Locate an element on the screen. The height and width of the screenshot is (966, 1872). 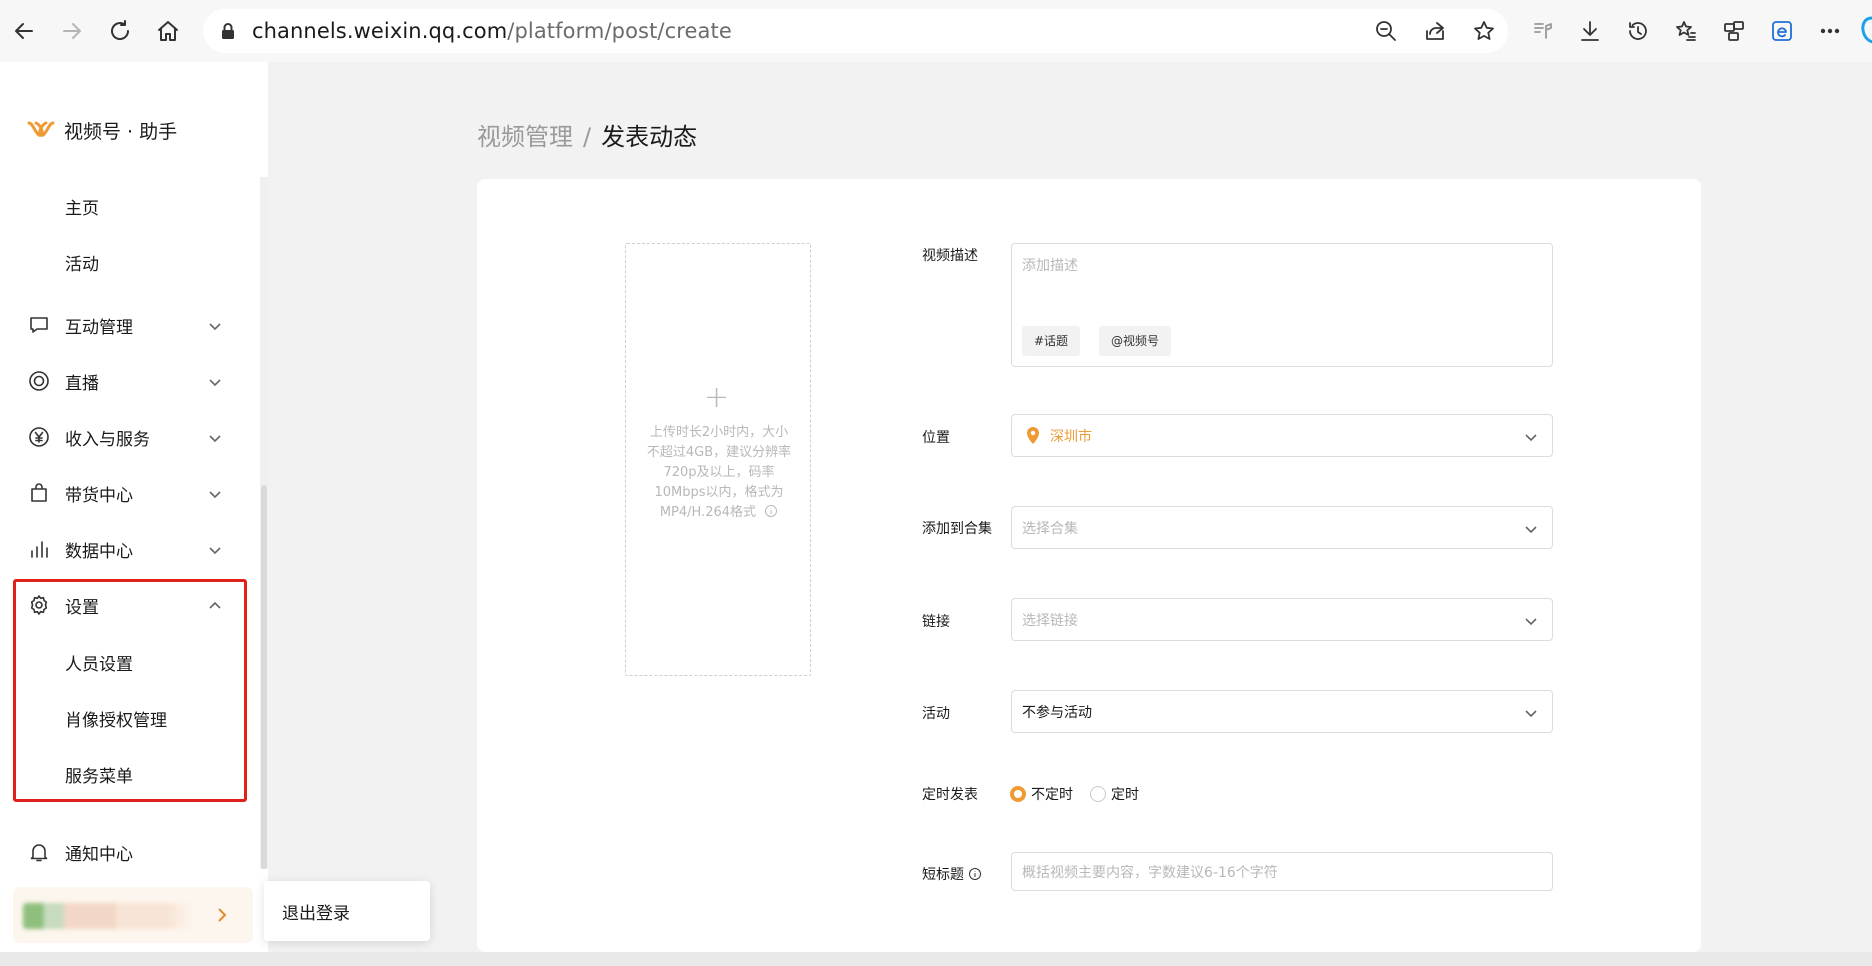
history-icon is located at coordinates (1638, 31).